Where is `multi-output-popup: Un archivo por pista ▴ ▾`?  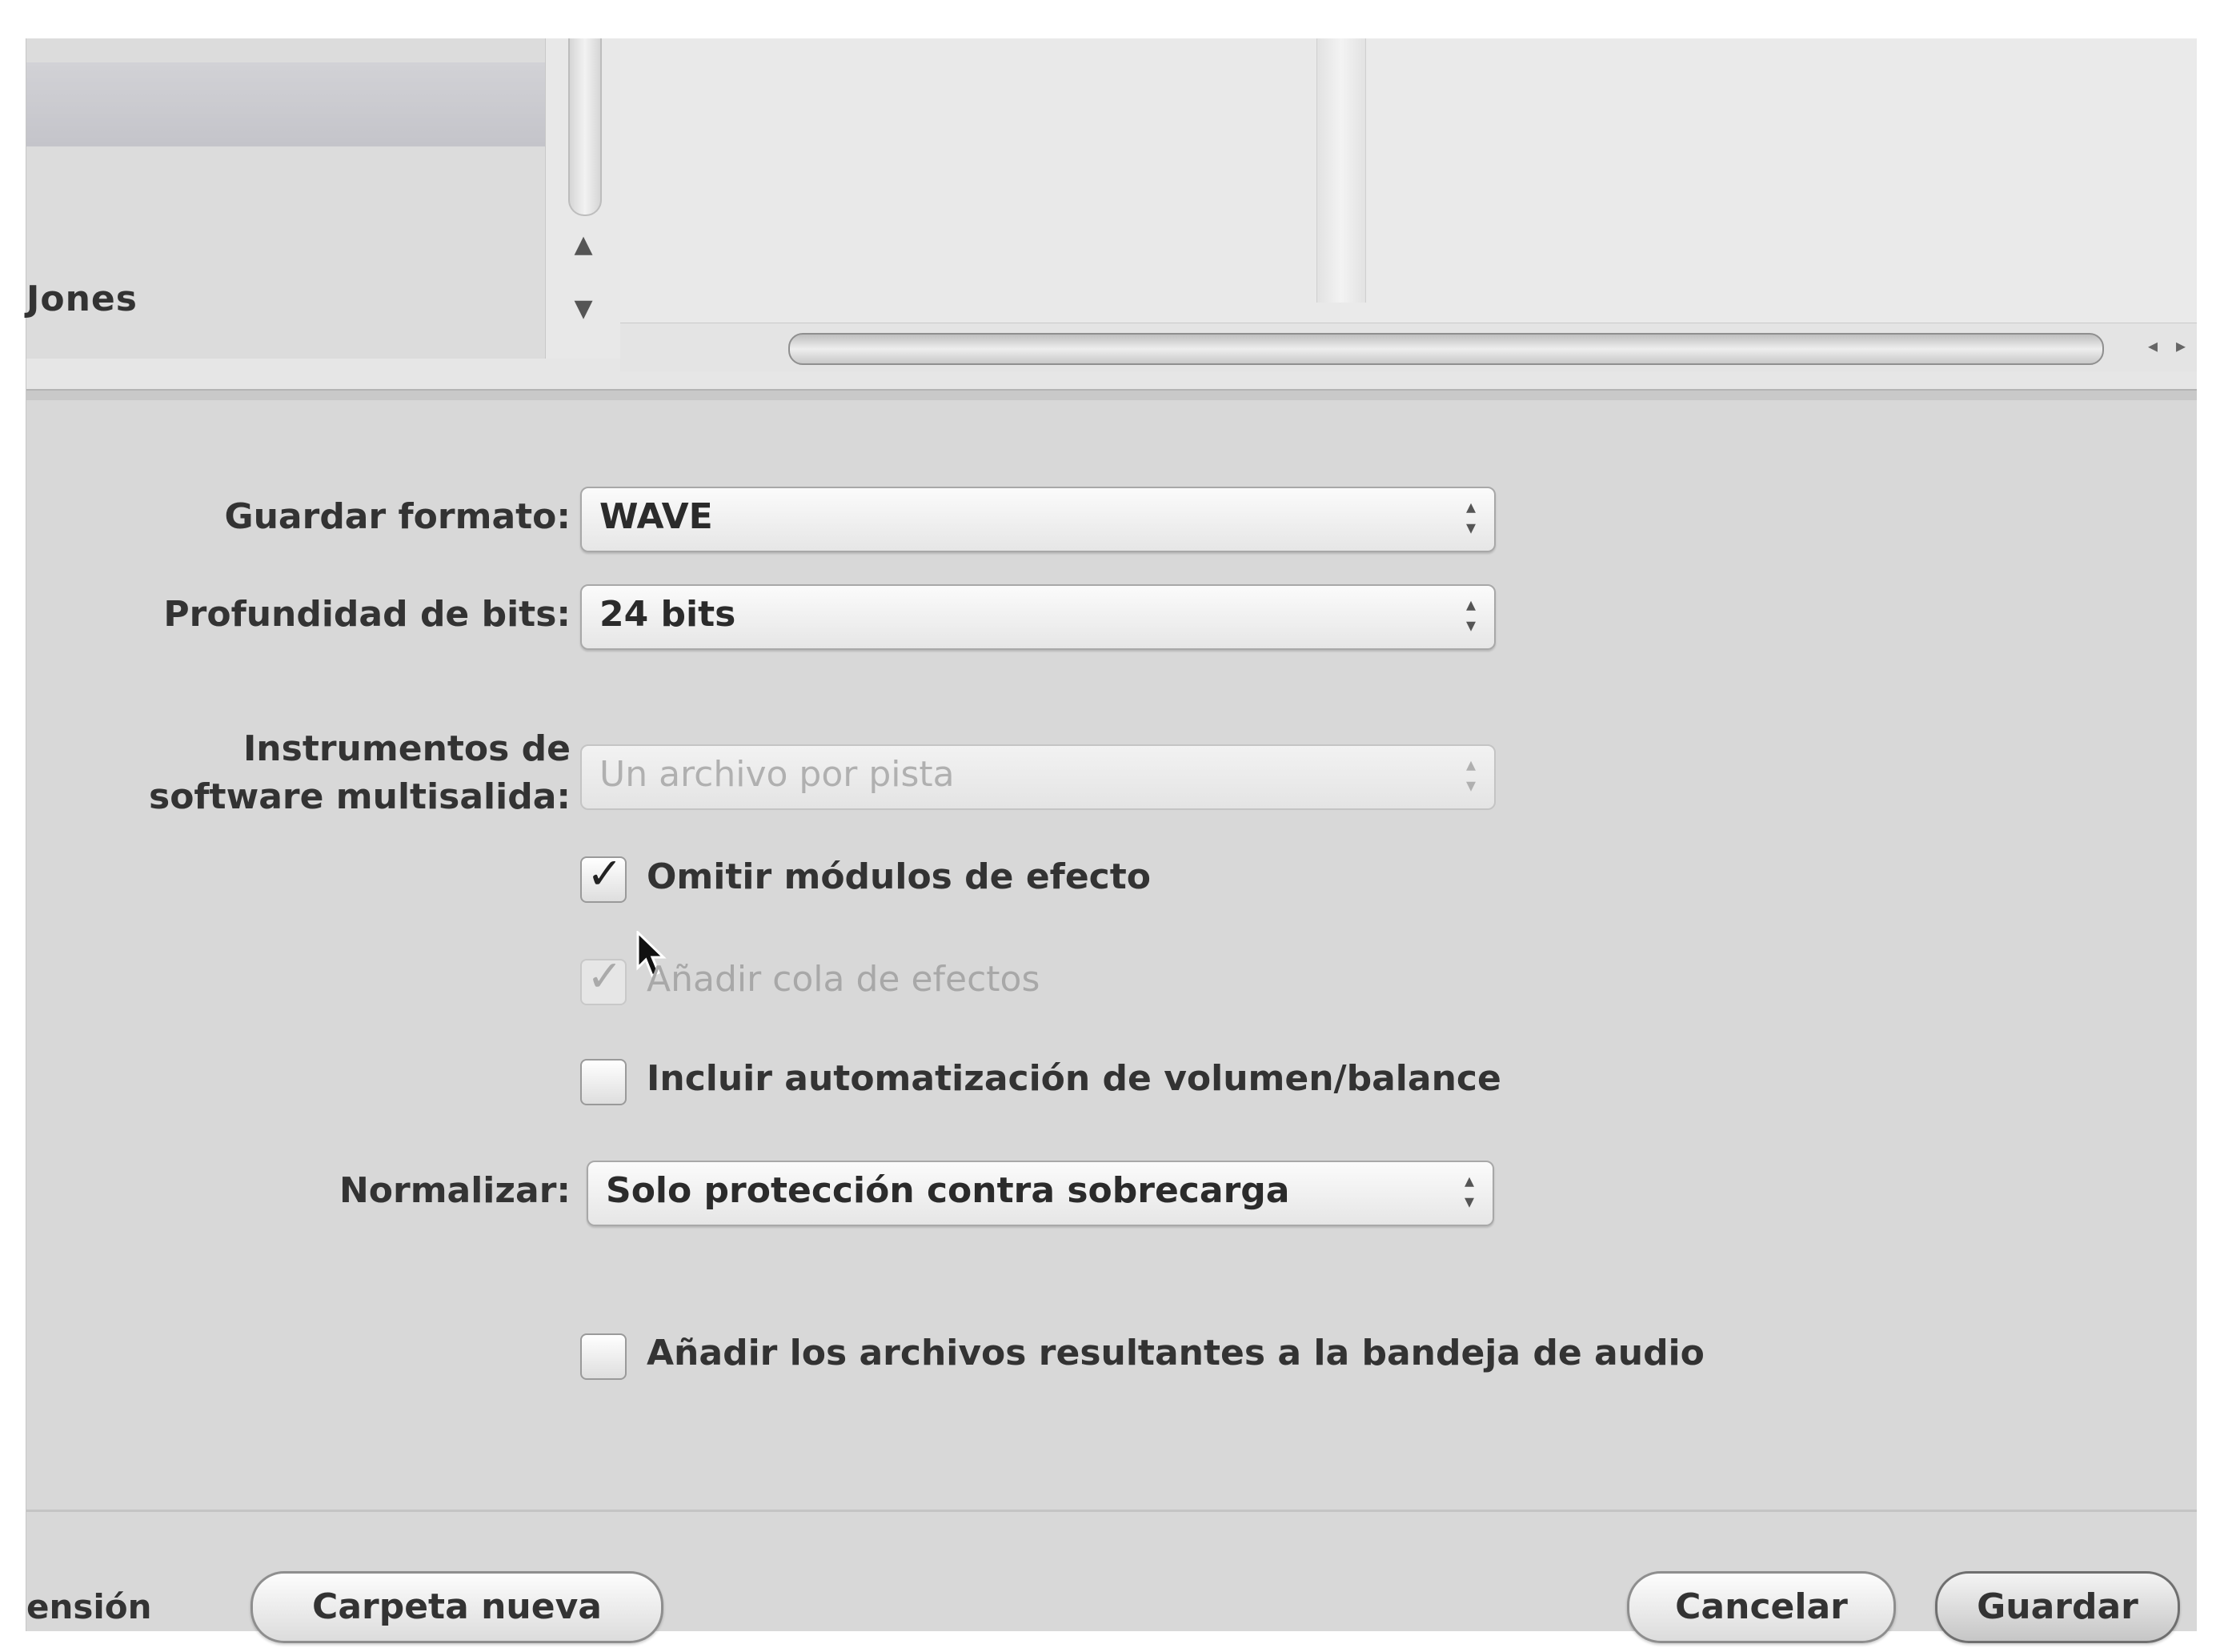
multi-output-popup: Un archivo por pista ▴ ▾ is located at coordinates (1038, 777).